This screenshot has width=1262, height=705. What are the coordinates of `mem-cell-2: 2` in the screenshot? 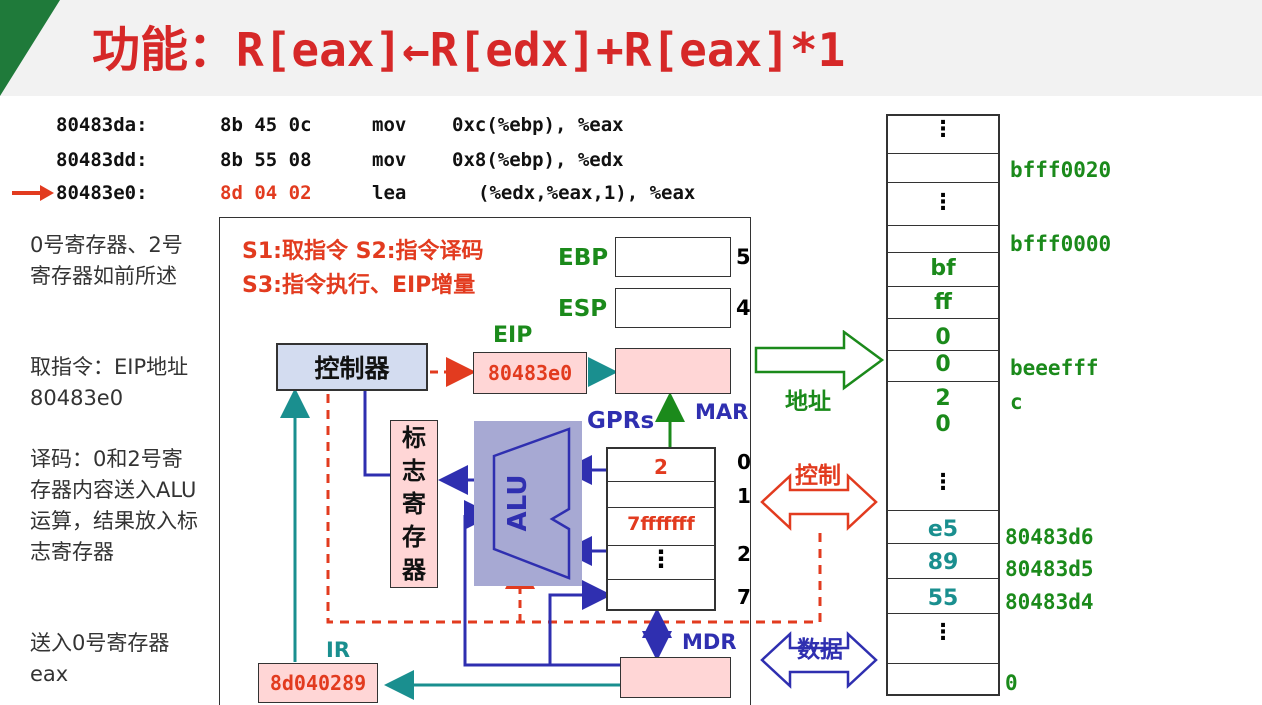 It's located at (943, 398).